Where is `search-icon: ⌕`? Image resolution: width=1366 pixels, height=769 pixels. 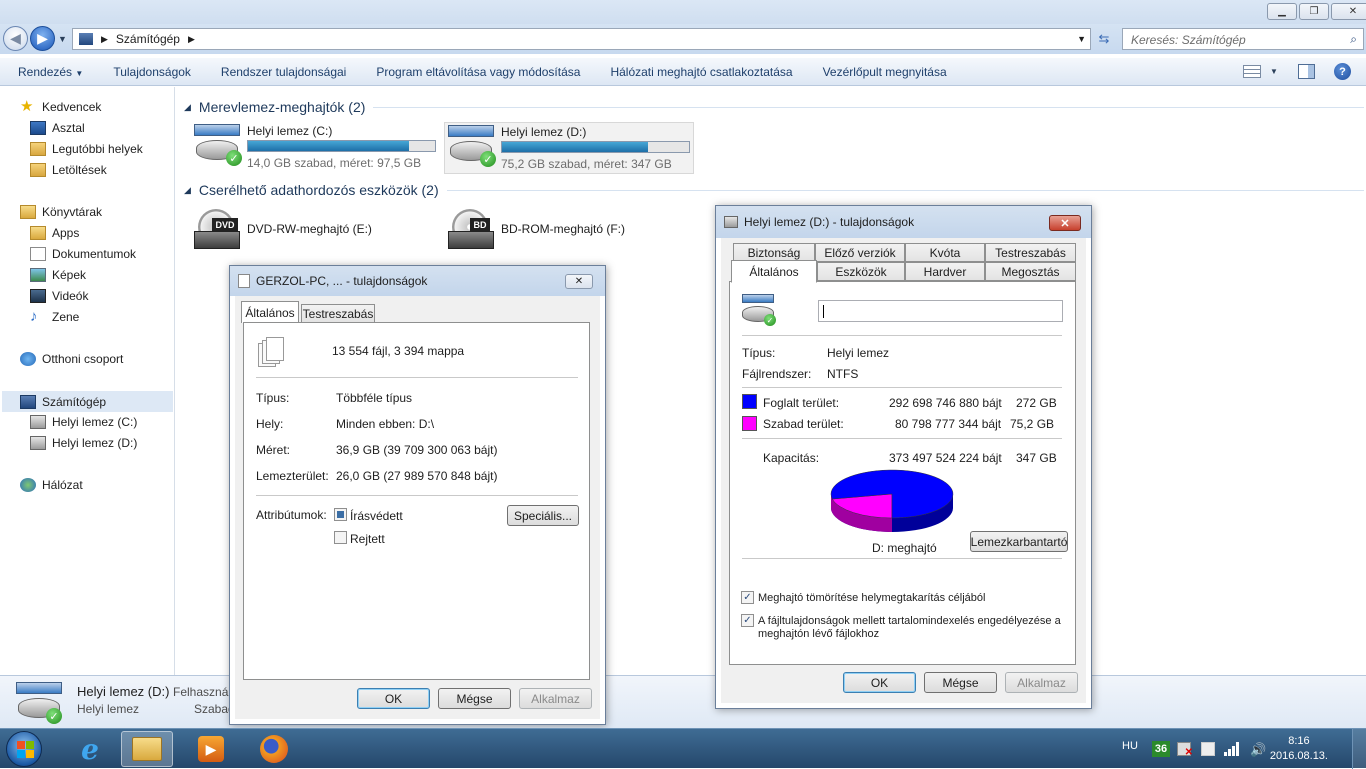 search-icon: ⌕ is located at coordinates (1353, 39).